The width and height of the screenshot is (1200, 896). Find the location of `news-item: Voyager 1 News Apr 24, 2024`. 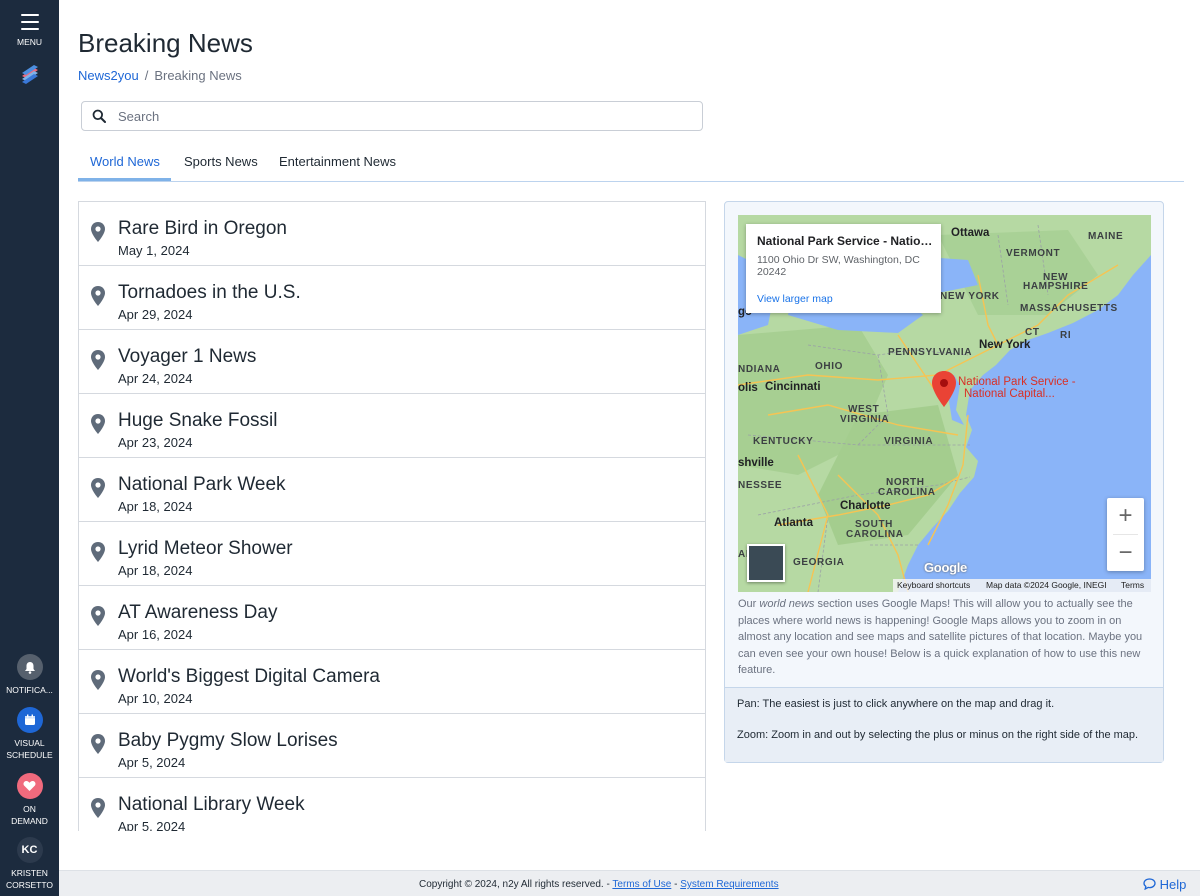

news-item: Voyager 1 News Apr 24, 2024 is located at coordinates (392, 362).